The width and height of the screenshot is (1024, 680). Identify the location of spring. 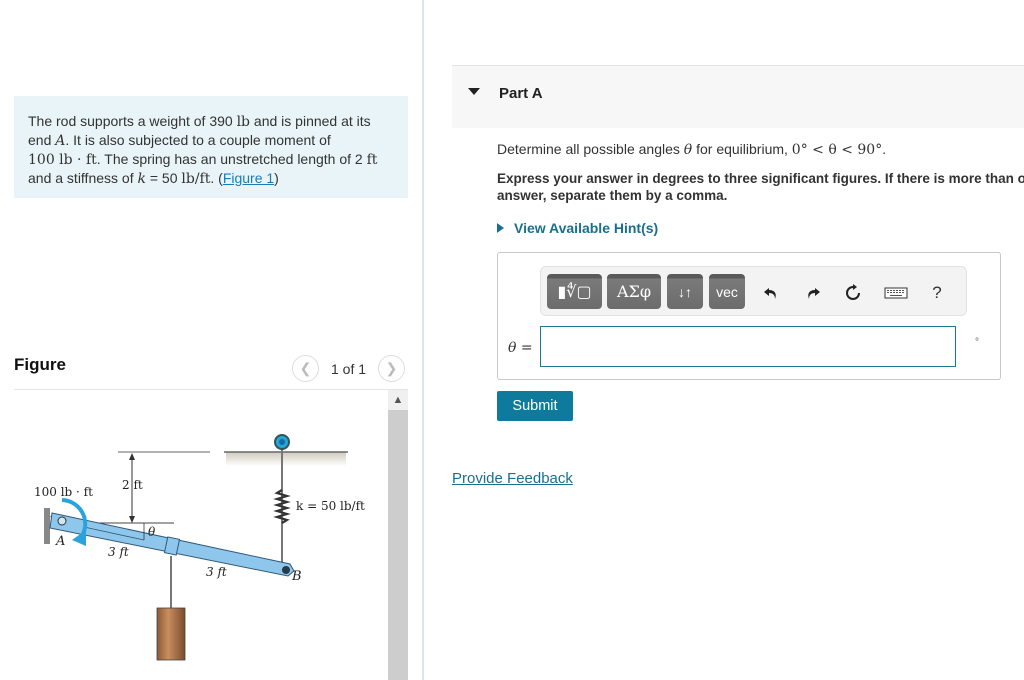
(282, 506).